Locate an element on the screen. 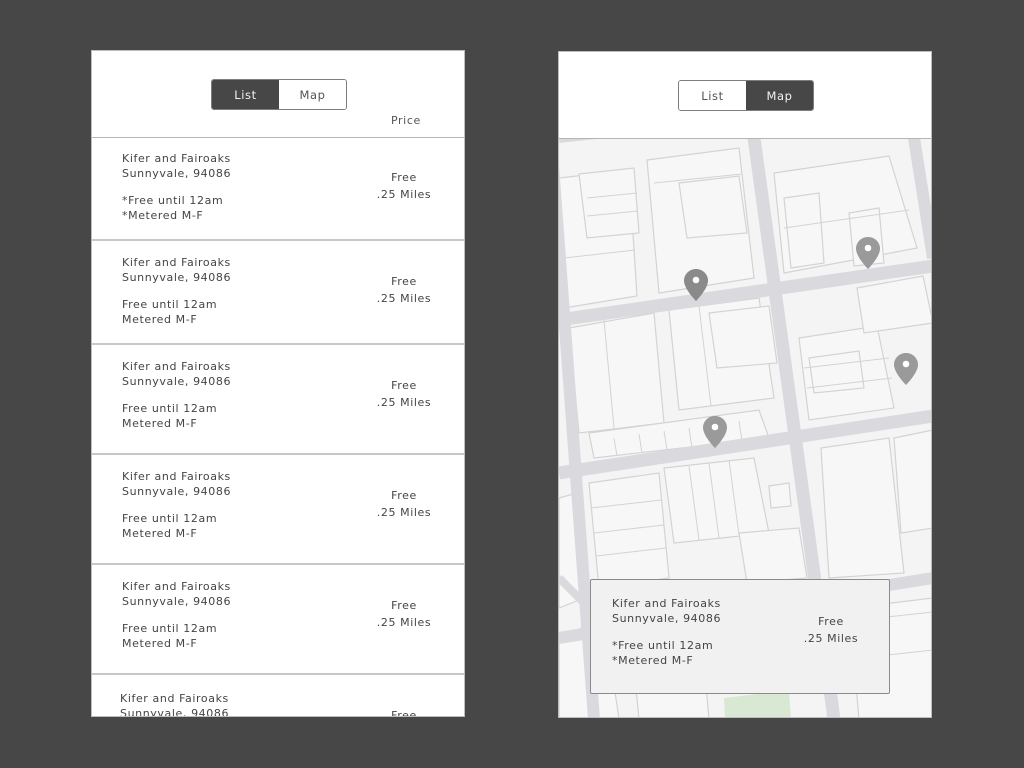  map-view-header: List Map is located at coordinates (745, 95).